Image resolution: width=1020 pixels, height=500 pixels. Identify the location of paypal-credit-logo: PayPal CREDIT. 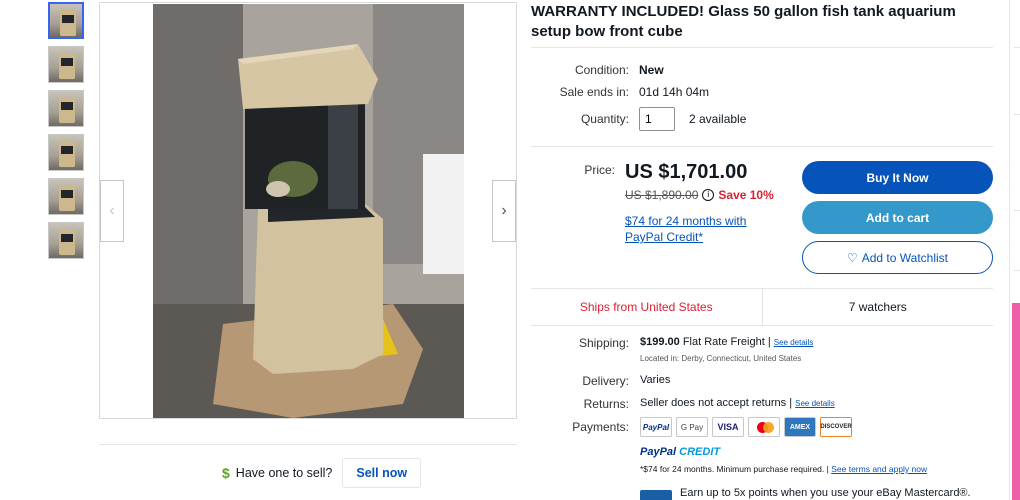
(680, 452).